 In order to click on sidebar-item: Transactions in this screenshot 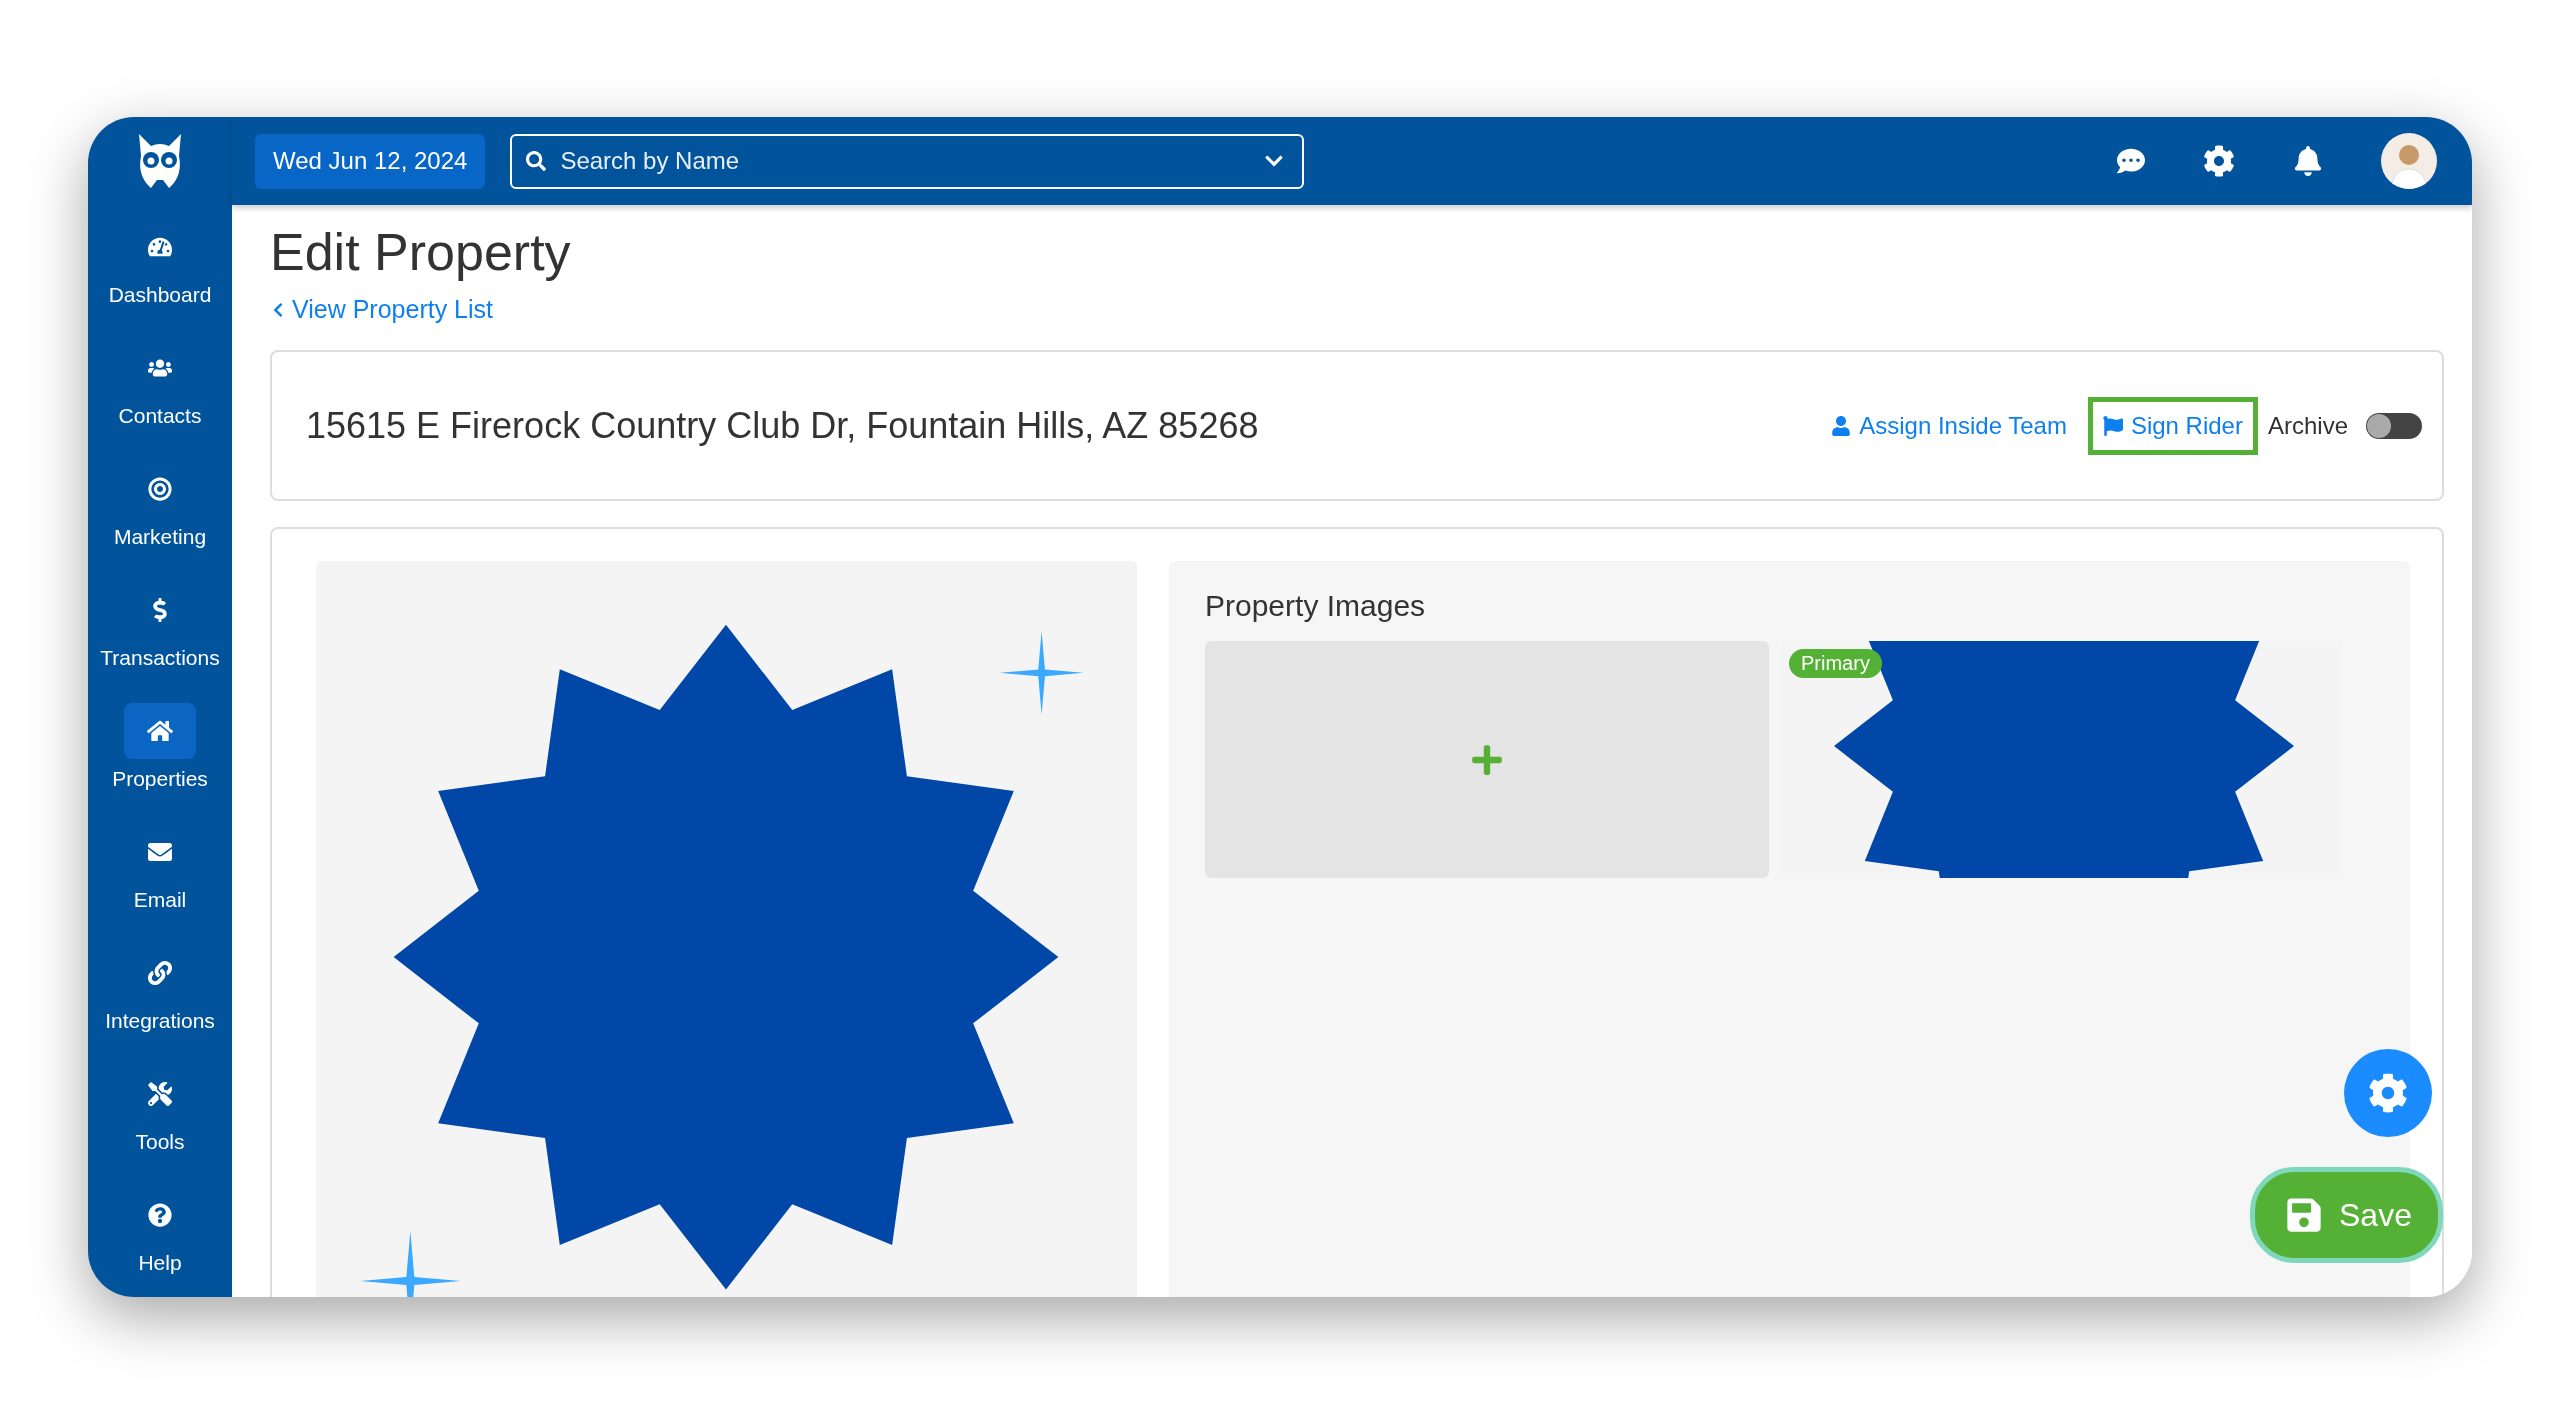, I will do `click(160, 628)`.